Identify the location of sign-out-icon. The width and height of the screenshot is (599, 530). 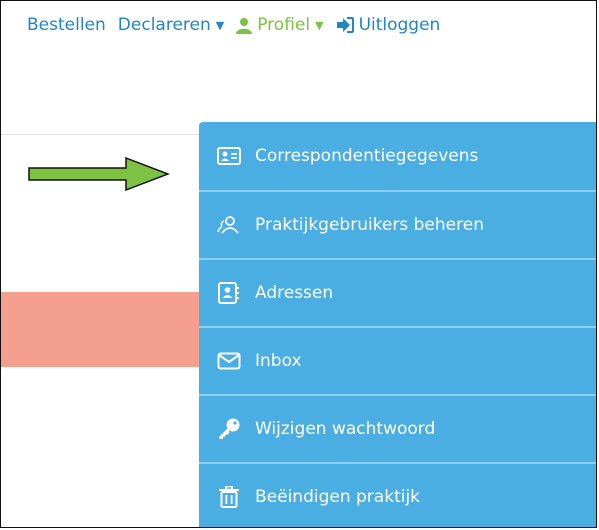
(345, 25).